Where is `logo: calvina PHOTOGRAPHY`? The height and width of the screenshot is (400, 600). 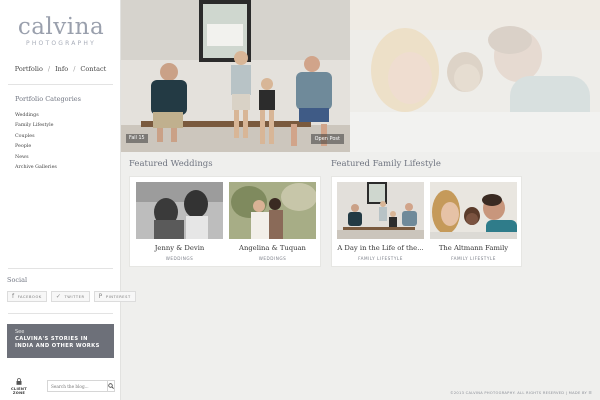
logo: calvina PHOTOGRAPHY is located at coordinates (61, 31).